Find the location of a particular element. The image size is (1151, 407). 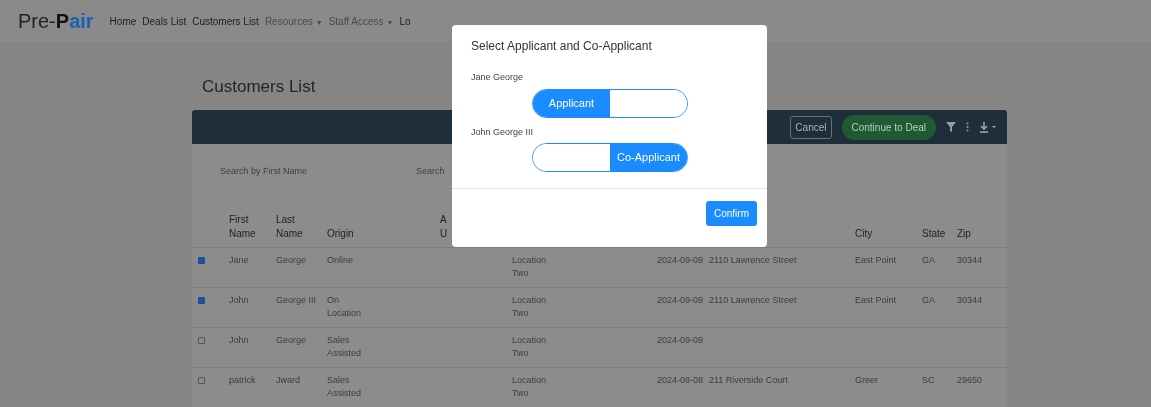

person-name: John George III is located at coordinates (503, 132).